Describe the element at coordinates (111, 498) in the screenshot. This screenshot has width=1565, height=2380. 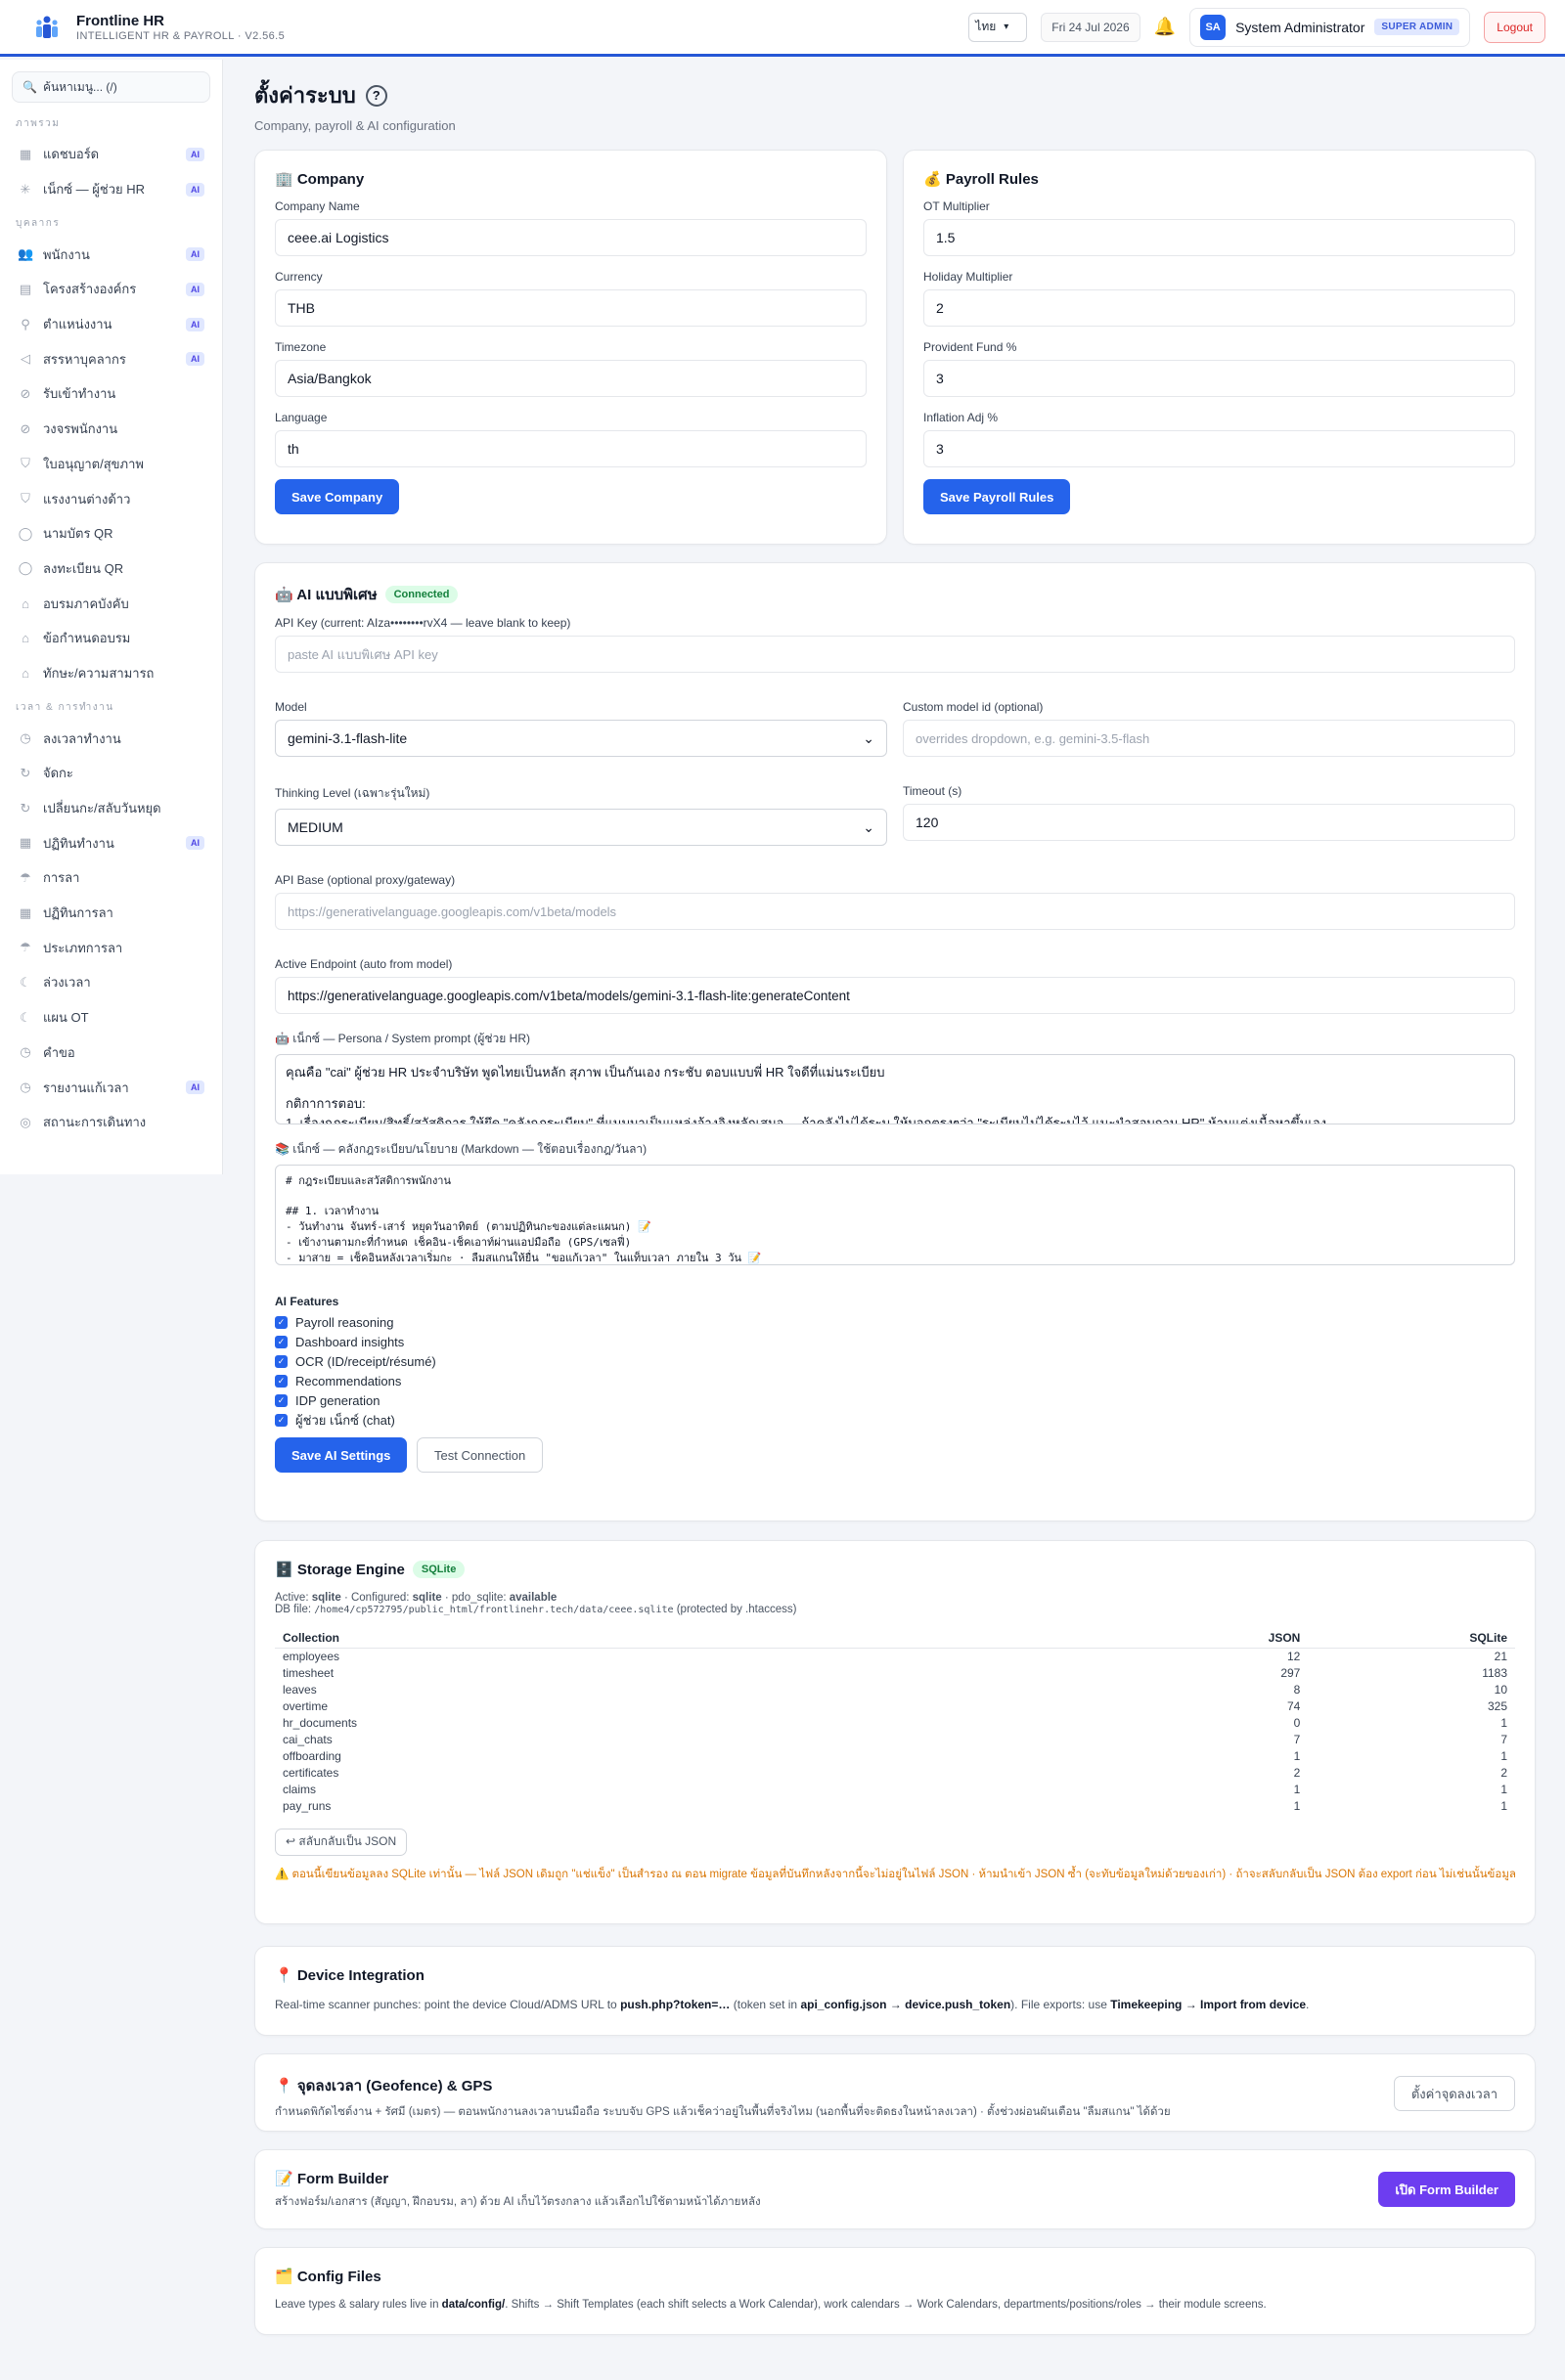
I see `sidebar-item: ⛉ แรงงานต่างด้าว` at that location.